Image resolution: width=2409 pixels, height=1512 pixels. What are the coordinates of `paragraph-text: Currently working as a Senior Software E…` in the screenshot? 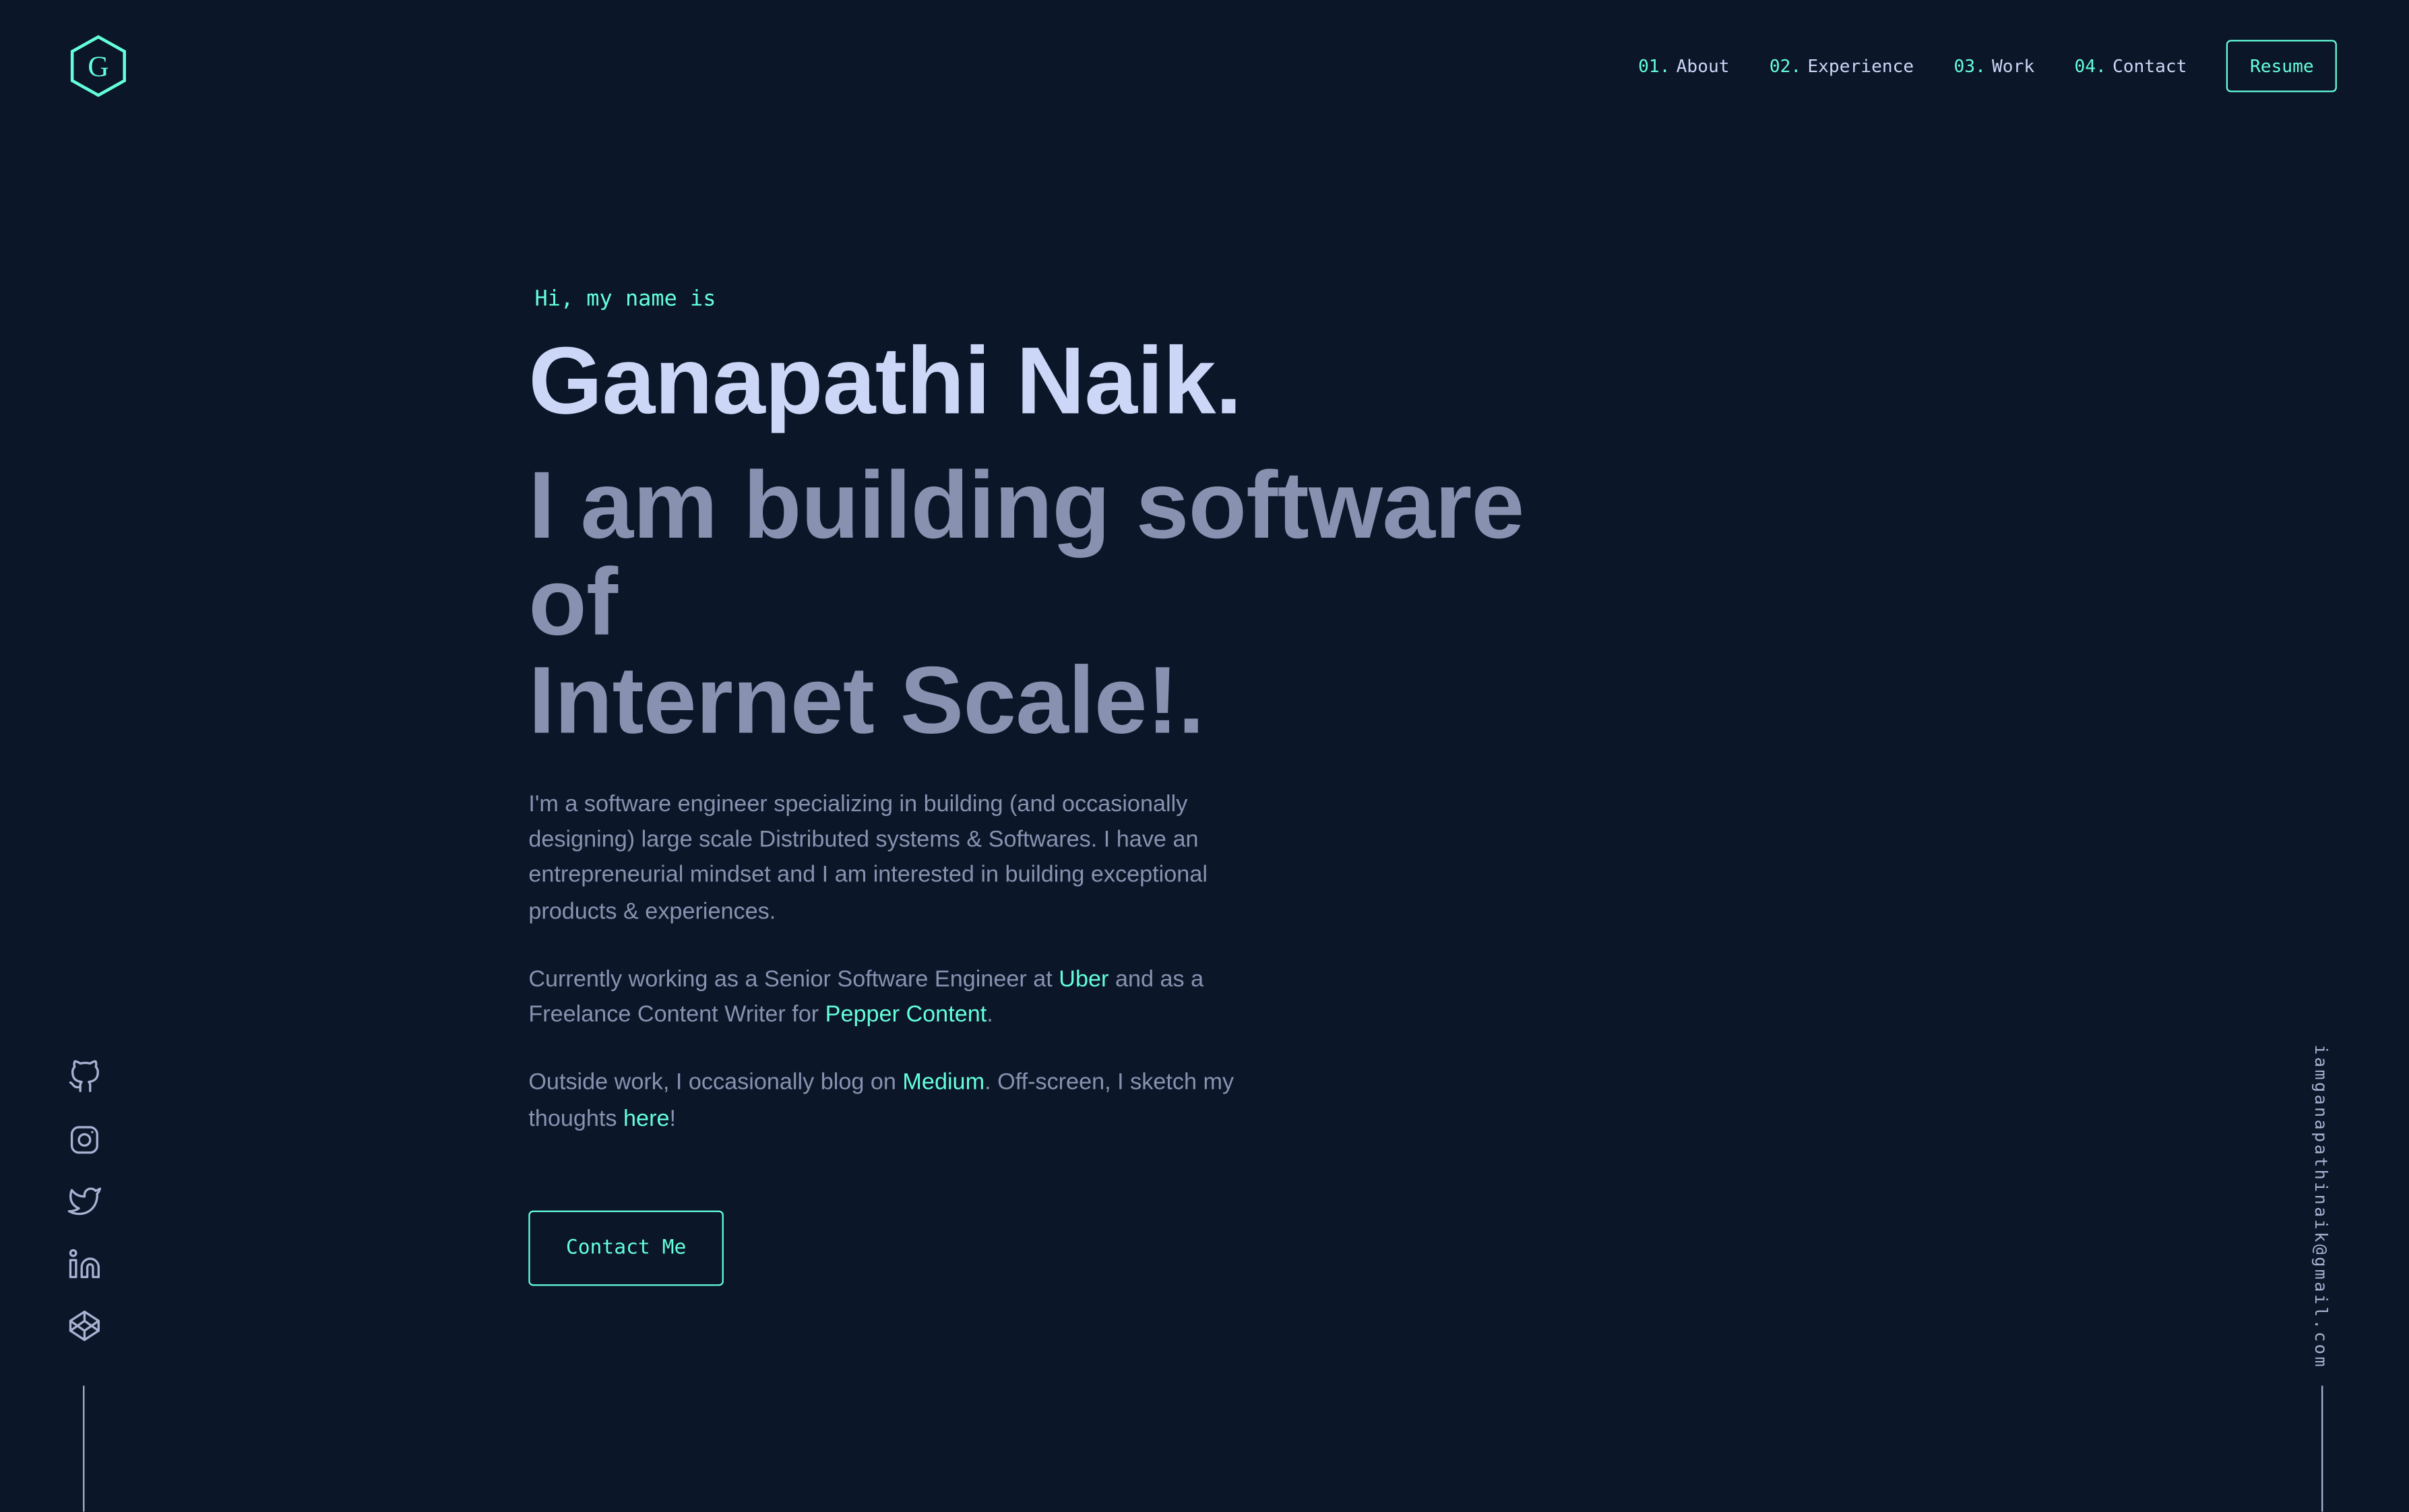 It's located at (794, 979).